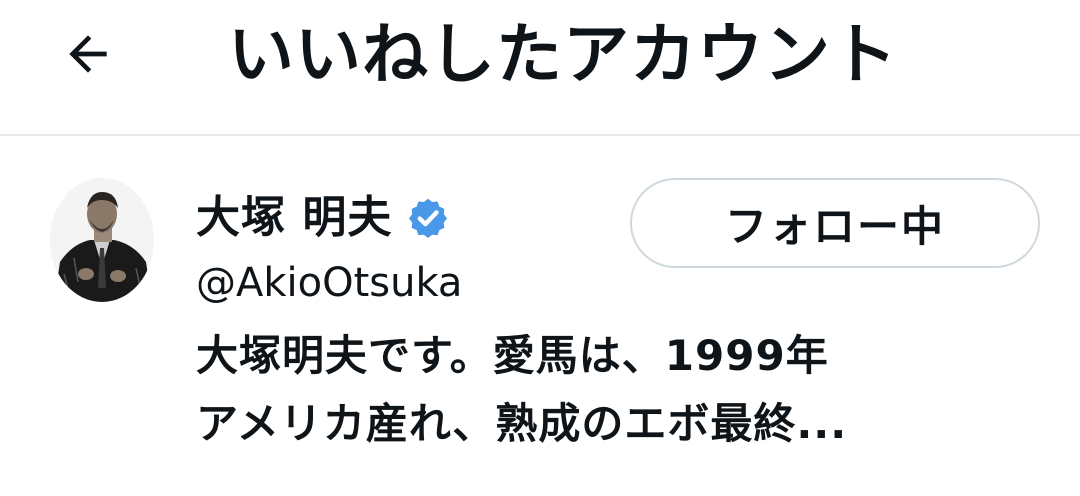 The width and height of the screenshot is (1080, 496). Describe the element at coordinates (329, 283) in the screenshot. I see `user-handle: @AkioOtsuka` at that location.